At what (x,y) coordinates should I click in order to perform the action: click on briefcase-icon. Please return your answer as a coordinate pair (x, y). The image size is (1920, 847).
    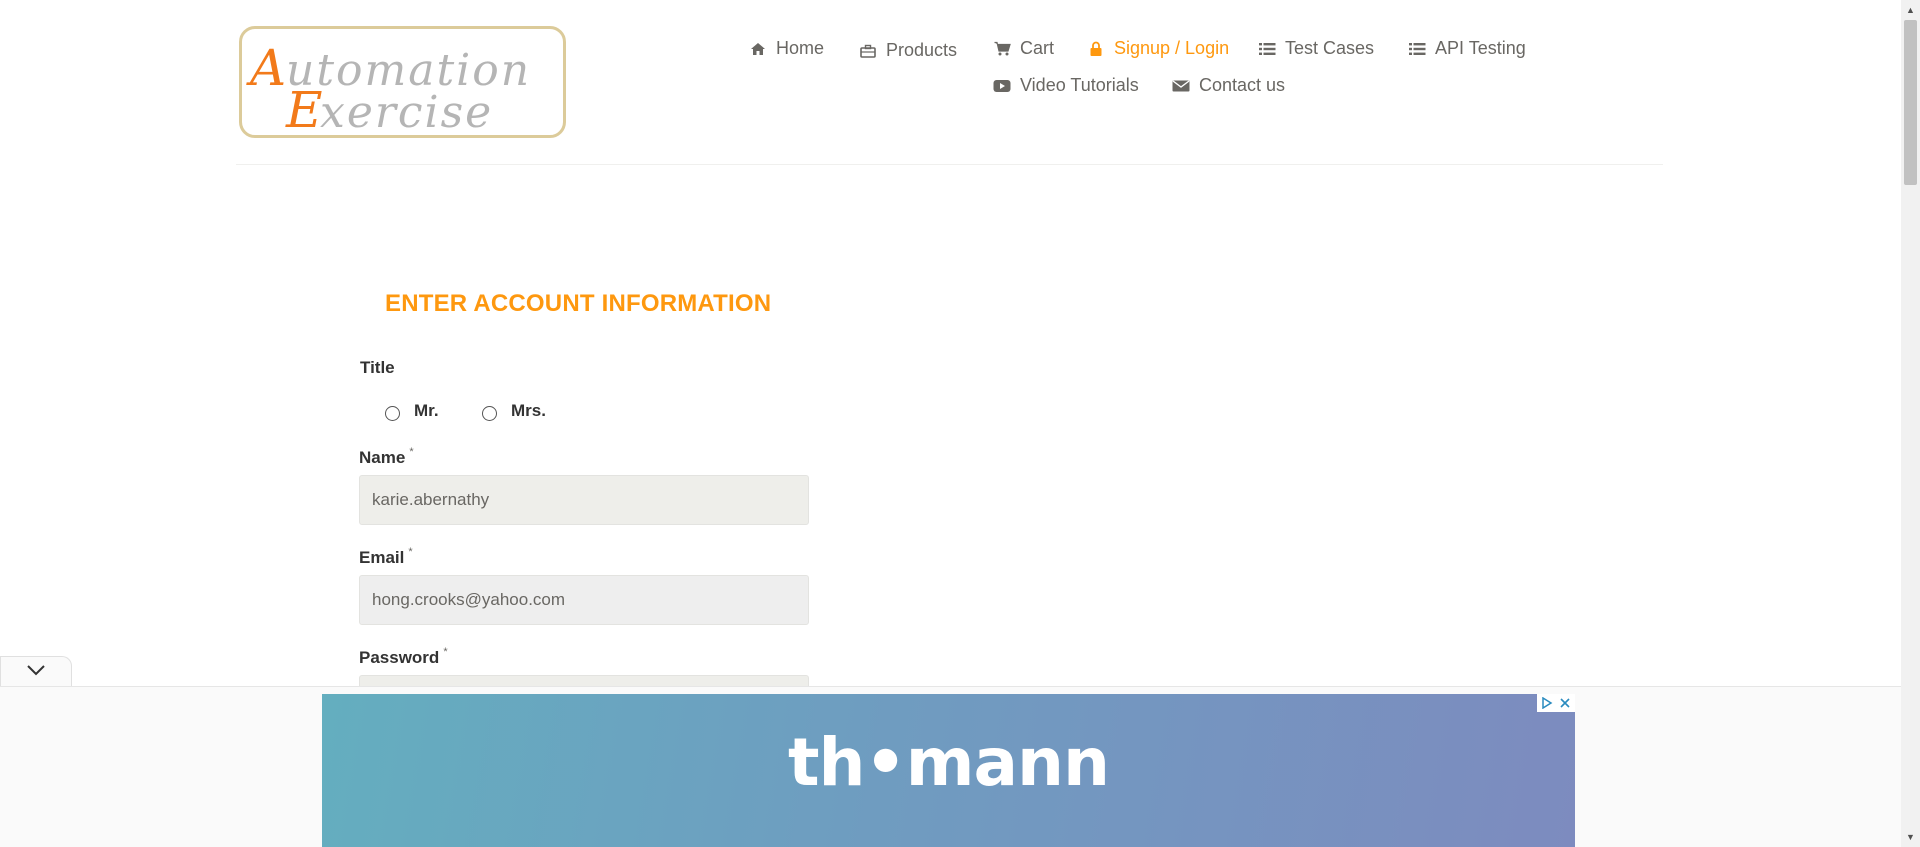
    Looking at the image, I should click on (868, 51).